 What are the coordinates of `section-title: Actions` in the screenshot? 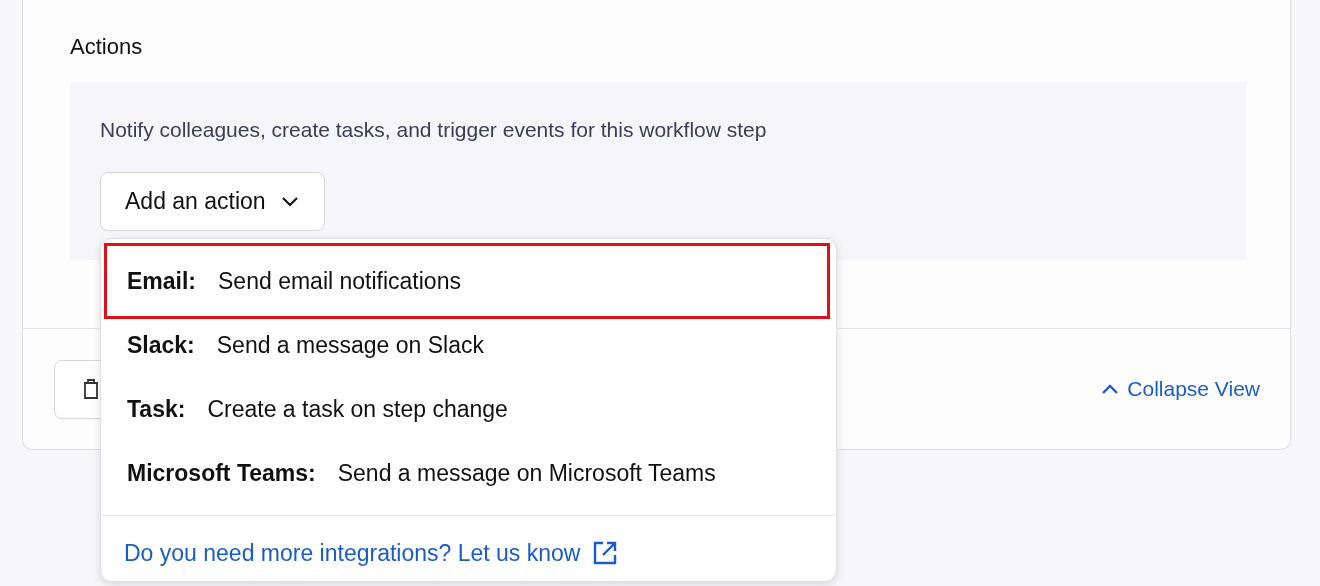 It's located at (107, 47).